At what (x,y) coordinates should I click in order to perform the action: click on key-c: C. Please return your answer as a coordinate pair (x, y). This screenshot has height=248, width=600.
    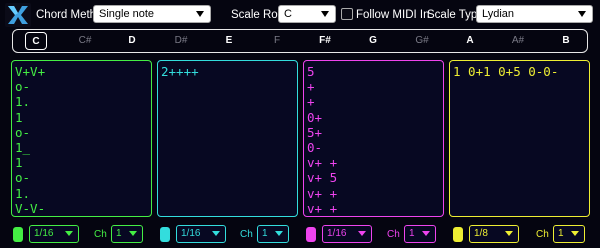
    Looking at the image, I should click on (36, 41).